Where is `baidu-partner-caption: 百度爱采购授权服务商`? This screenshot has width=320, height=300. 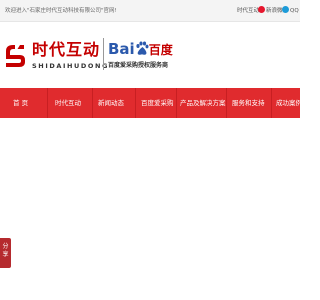 baidu-partner-caption: 百度爱采购授权服务商 is located at coordinates (138, 65).